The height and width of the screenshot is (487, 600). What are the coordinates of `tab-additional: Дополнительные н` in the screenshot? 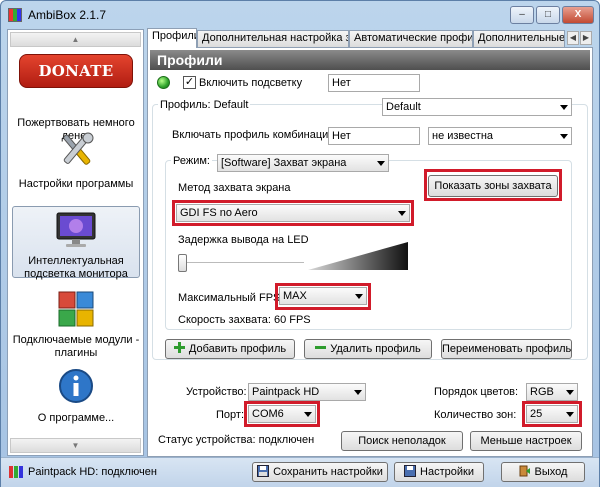 It's located at (519, 38).